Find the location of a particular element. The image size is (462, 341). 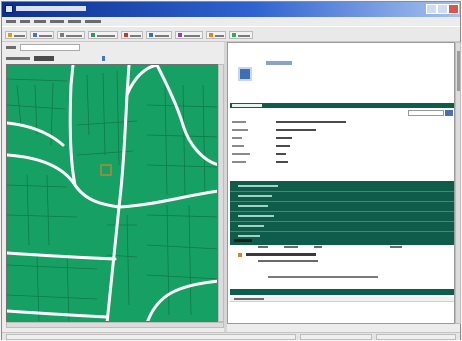

identify-icon is located at coordinates (93, 35).